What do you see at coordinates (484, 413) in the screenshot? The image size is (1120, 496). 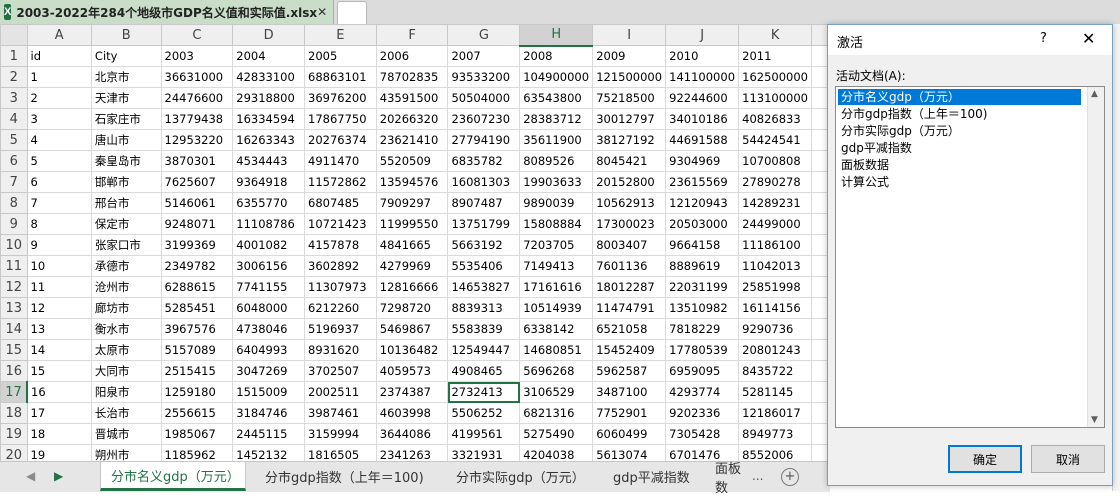 I see `cell: 5506252` at bounding box center [484, 413].